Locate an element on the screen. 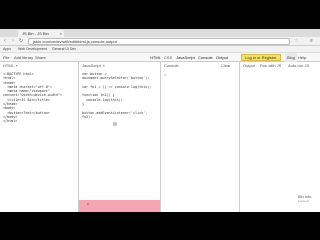  forward-icon: › is located at coordinates (13, 41).